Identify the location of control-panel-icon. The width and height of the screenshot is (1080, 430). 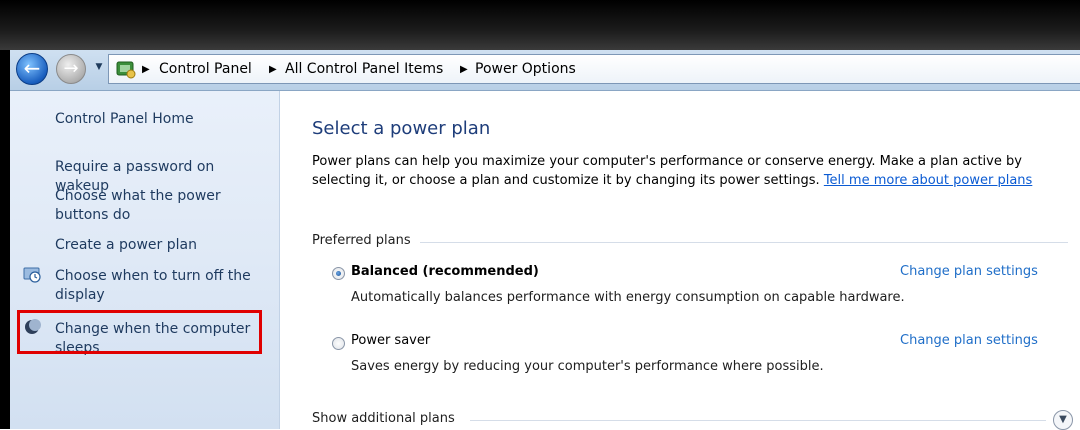
(126, 70).